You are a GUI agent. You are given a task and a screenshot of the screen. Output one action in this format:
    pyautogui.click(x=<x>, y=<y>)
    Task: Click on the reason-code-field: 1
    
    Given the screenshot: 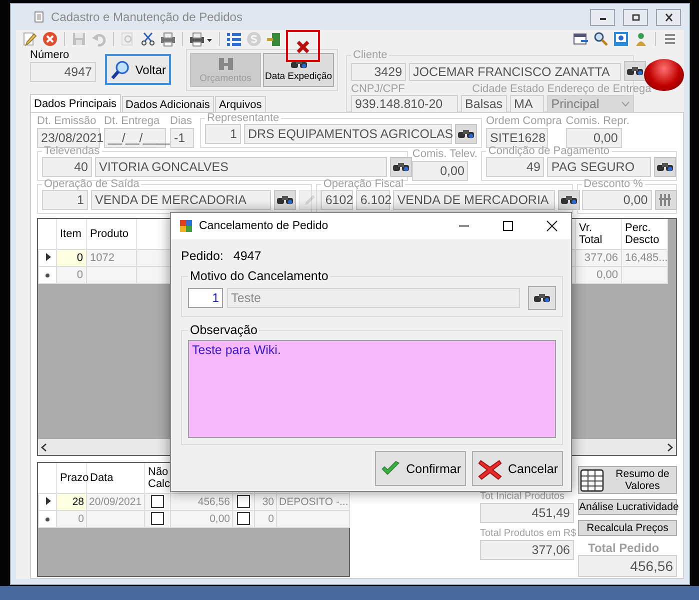 What is the action you would take?
    pyautogui.click(x=206, y=298)
    